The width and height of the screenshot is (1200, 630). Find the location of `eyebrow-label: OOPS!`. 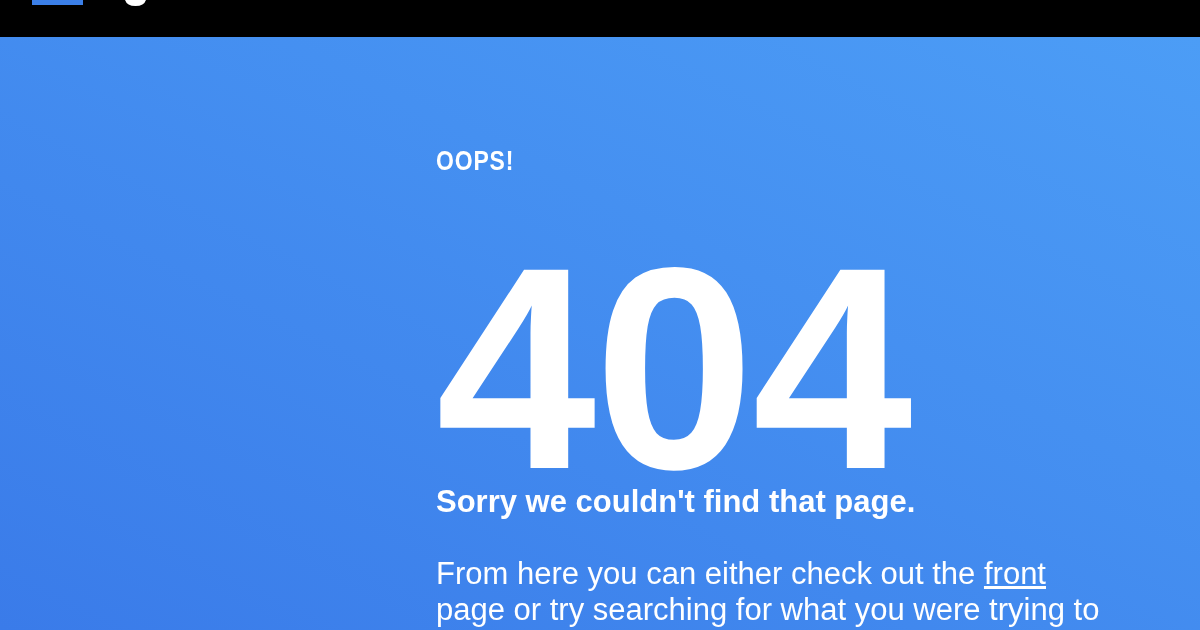

eyebrow-label: OOPS! is located at coordinates (474, 161).